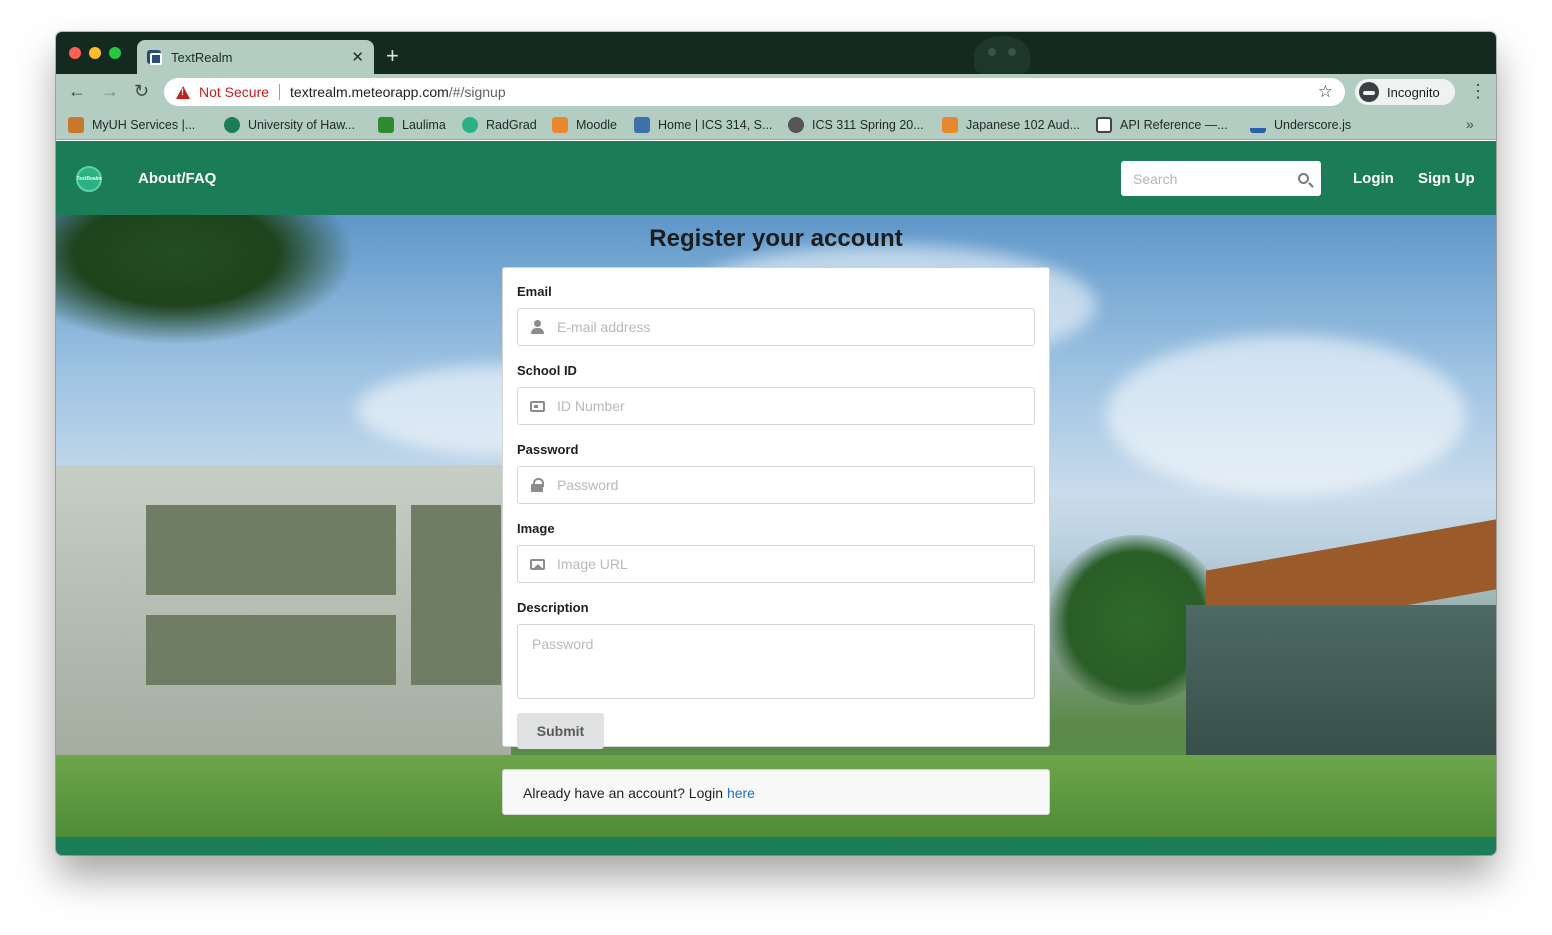  What do you see at coordinates (547, 370) in the screenshot?
I see `school-id-label: School ID` at bounding box center [547, 370].